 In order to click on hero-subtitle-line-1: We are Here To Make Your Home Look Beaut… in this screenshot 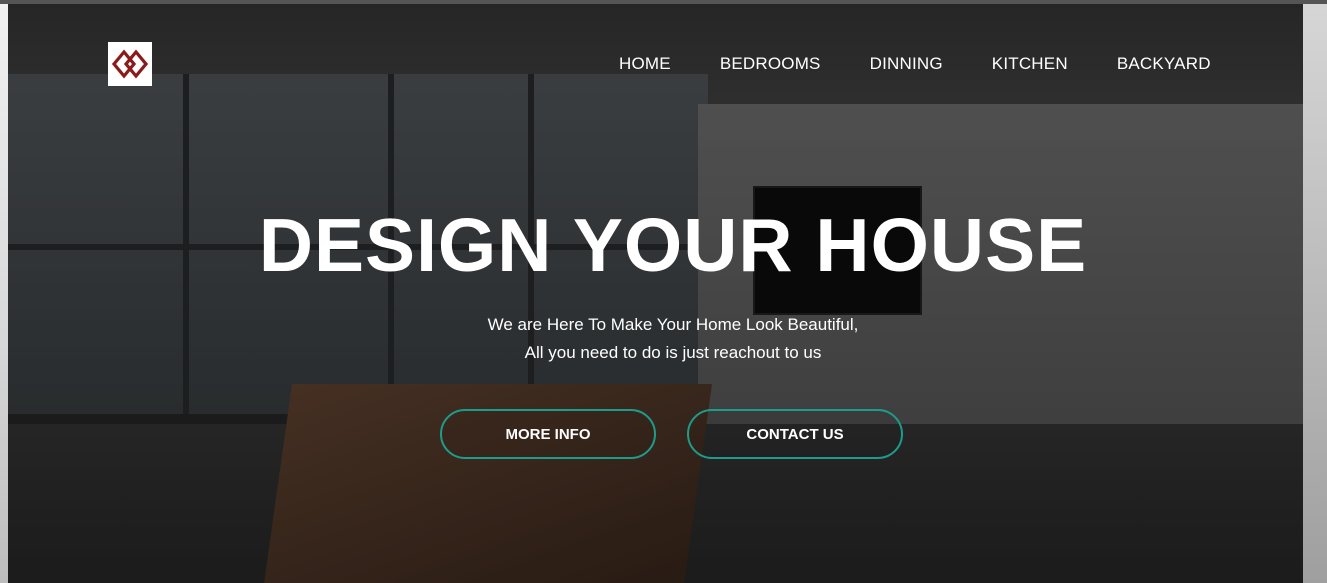, I will do `click(673, 324)`.